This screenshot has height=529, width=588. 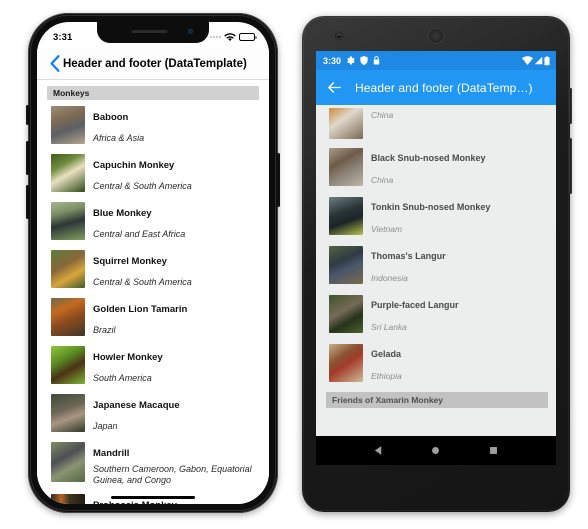 What do you see at coordinates (122, 378) in the screenshot?
I see `monkey-location: South America` at bounding box center [122, 378].